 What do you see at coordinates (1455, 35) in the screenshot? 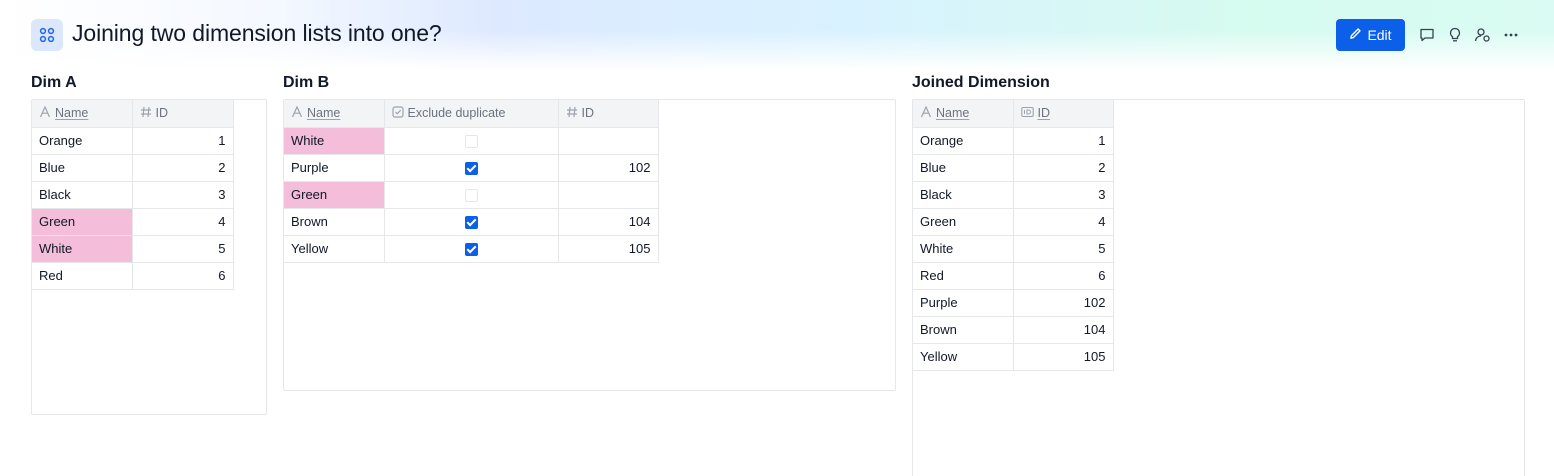
I see `lightbulb-icon` at bounding box center [1455, 35].